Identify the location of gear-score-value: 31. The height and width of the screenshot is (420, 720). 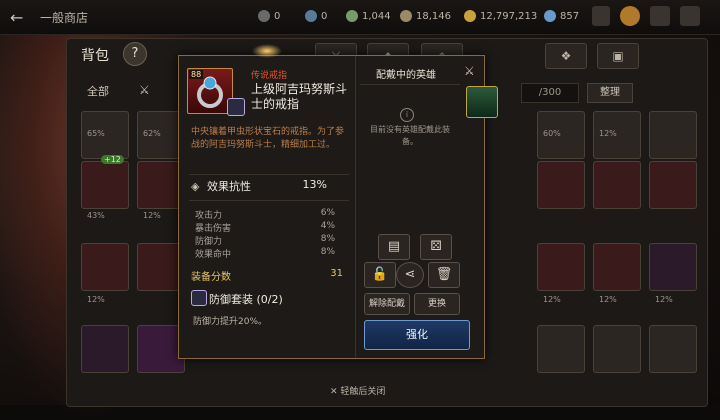
(336, 273).